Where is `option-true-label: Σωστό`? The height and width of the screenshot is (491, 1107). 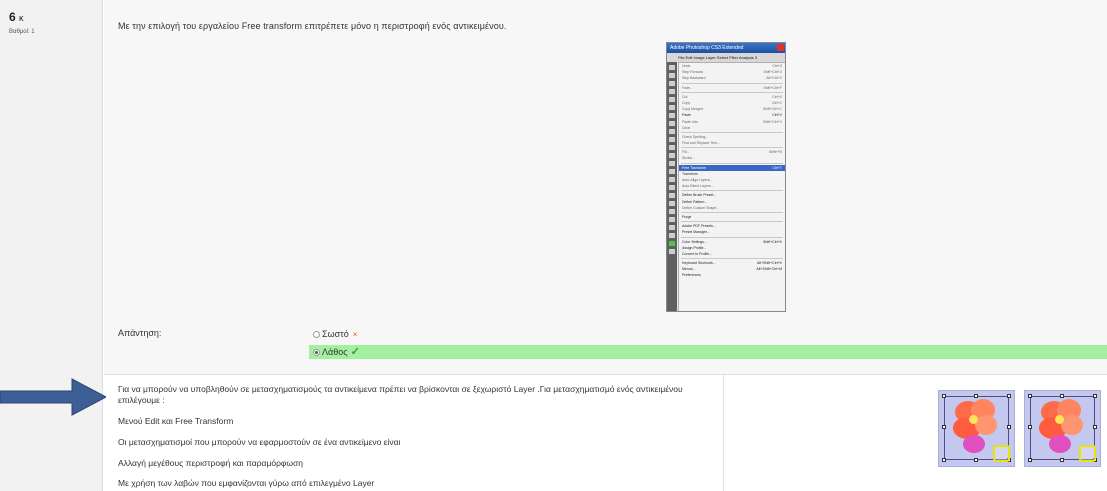 option-true-label: Σωστό is located at coordinates (335, 334).